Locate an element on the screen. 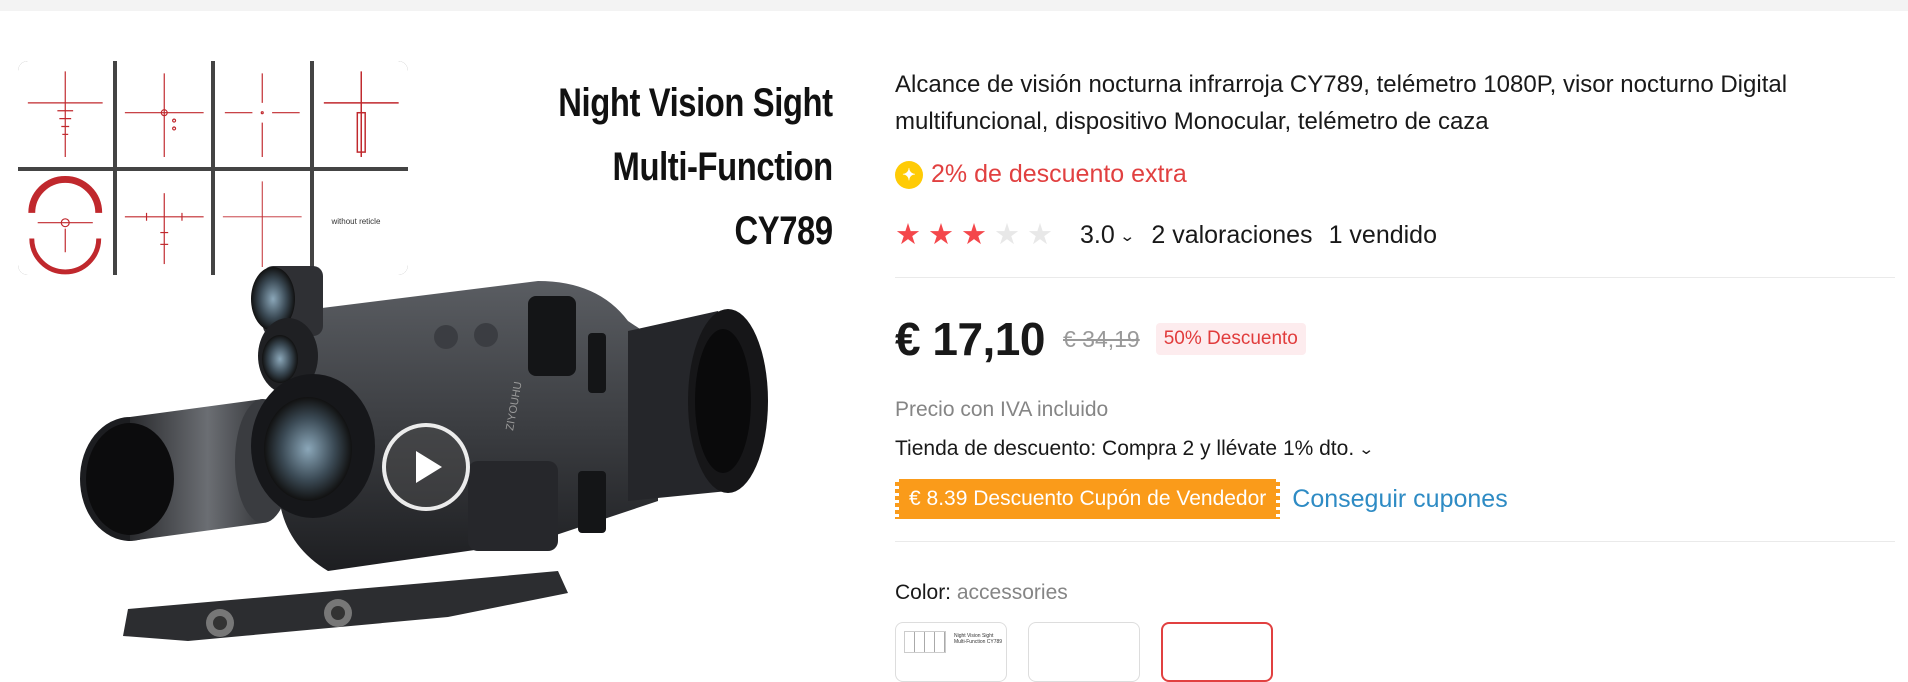  star-icon-3: ★ is located at coordinates (974, 235).